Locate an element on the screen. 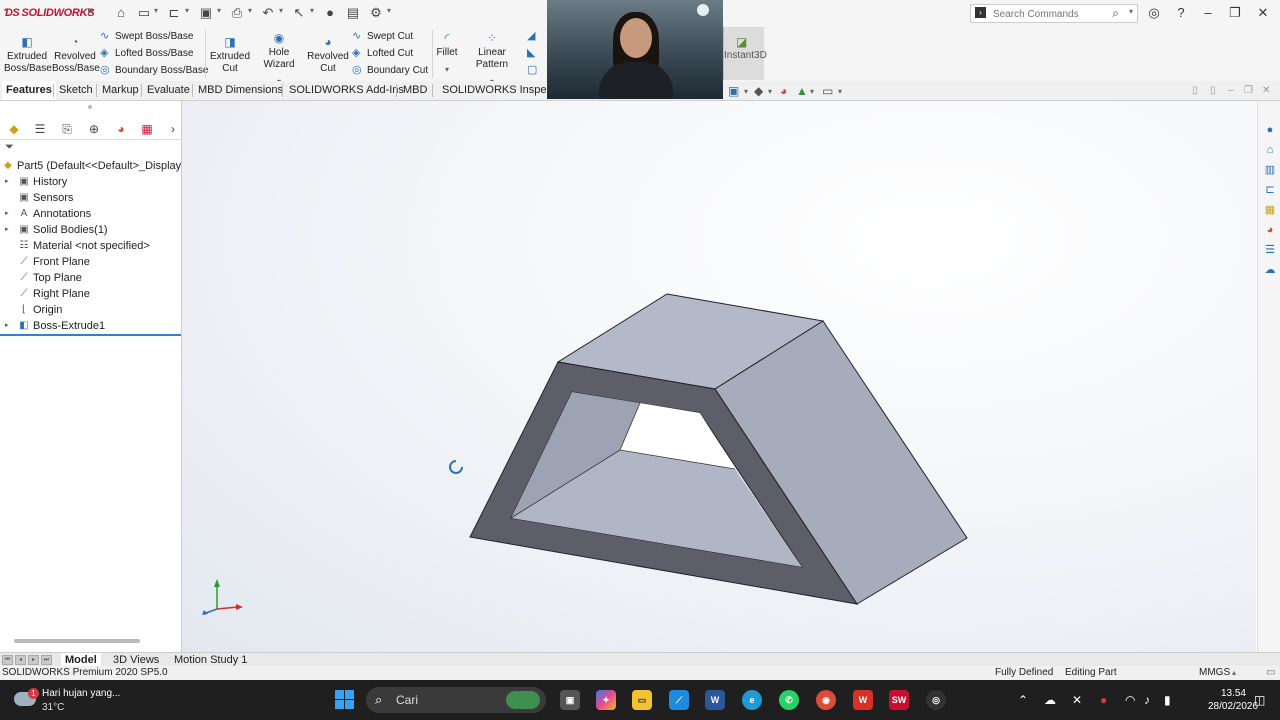 The image size is (1280, 720). dimxpert-manager-icon: ⊕ is located at coordinates (94, 129).